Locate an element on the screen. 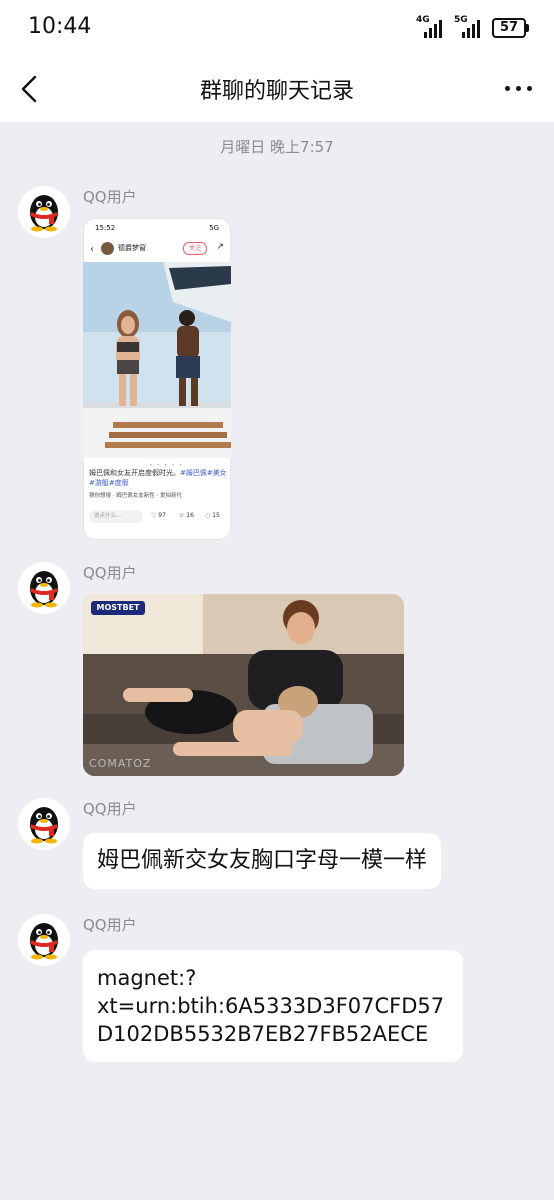 Image resolution: width=554 pixels, height=1200 pixels. status-icons: 4G 5G 57 is located at coordinates (472, 27).